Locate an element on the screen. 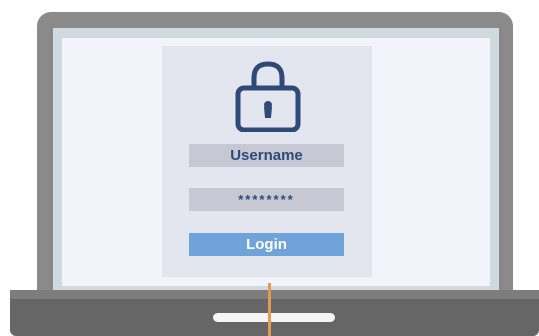 Image resolution: width=539 pixels, height=336 pixels. login-button-label: Login is located at coordinates (266, 244).